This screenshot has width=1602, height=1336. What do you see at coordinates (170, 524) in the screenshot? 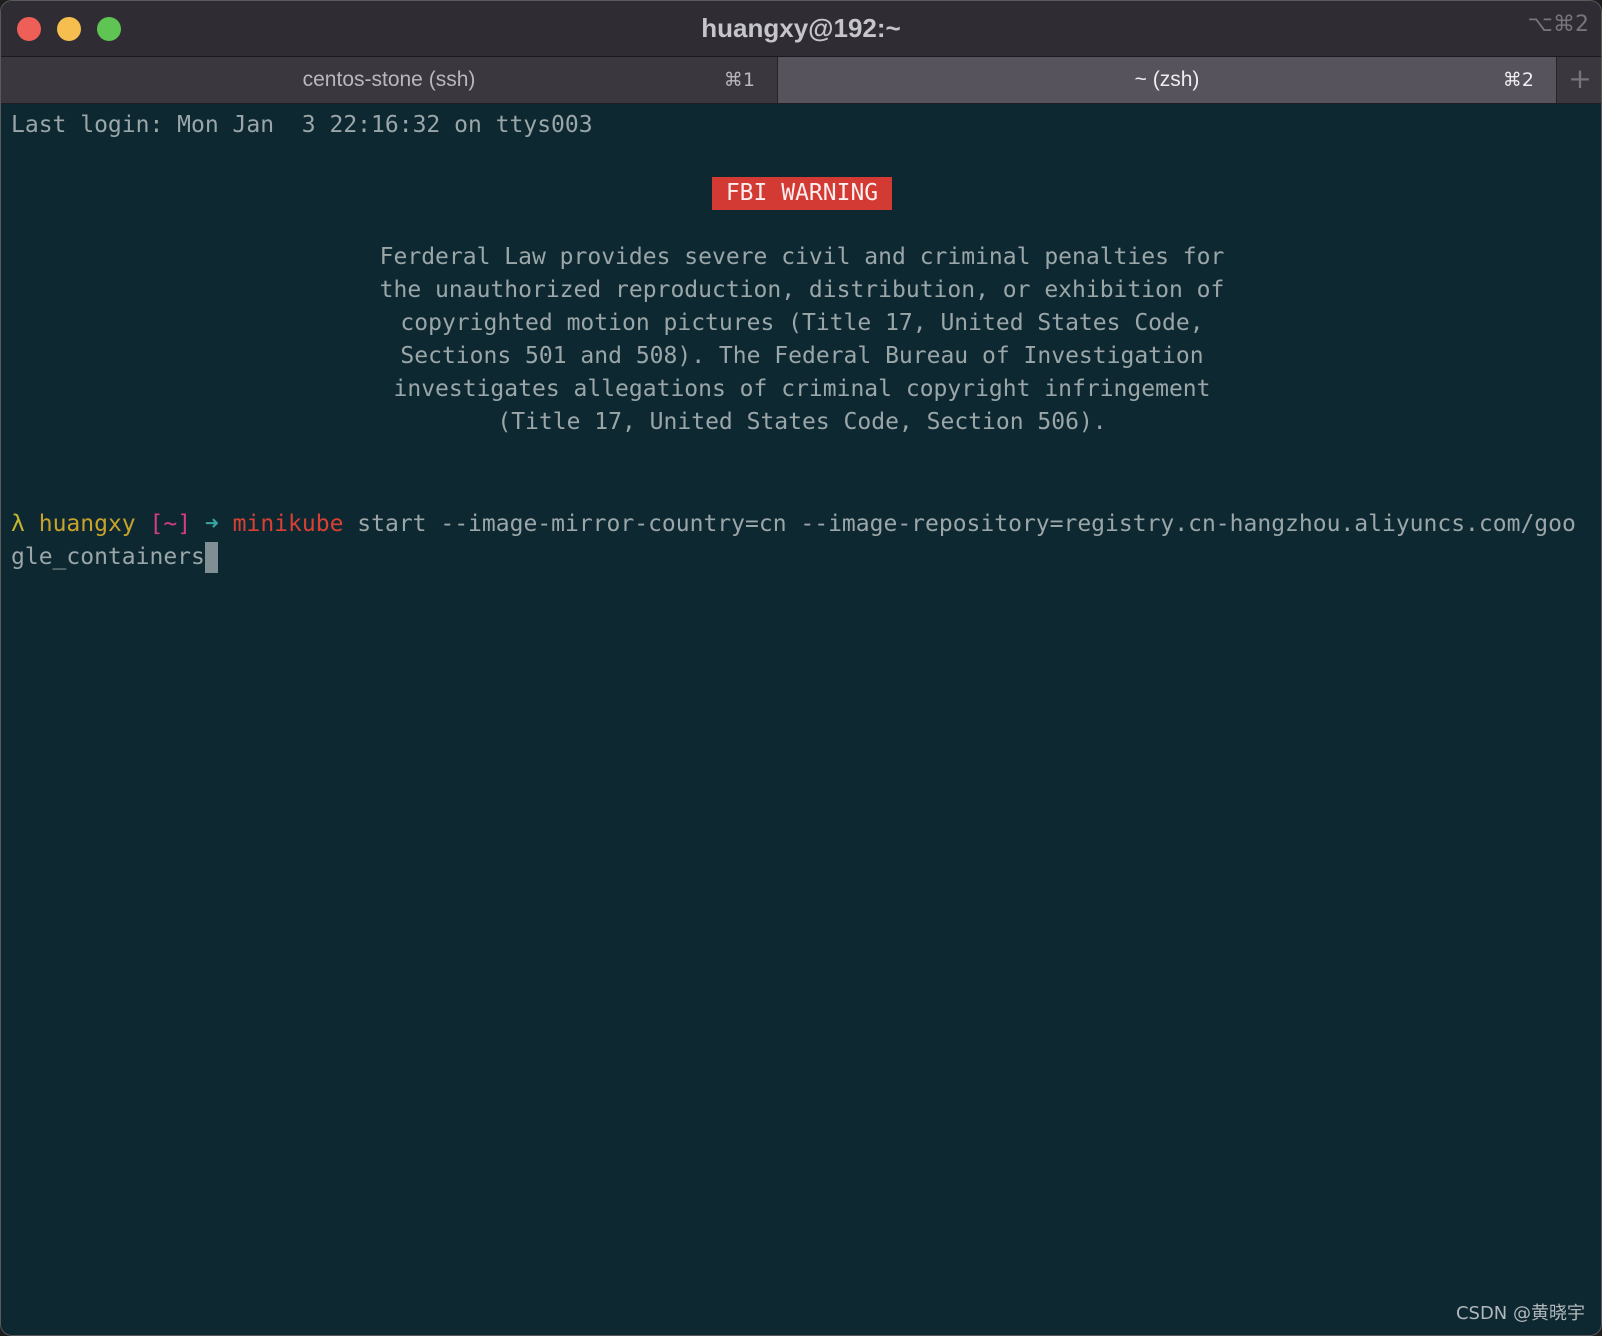
I see `prompt-path: [~]` at bounding box center [170, 524].